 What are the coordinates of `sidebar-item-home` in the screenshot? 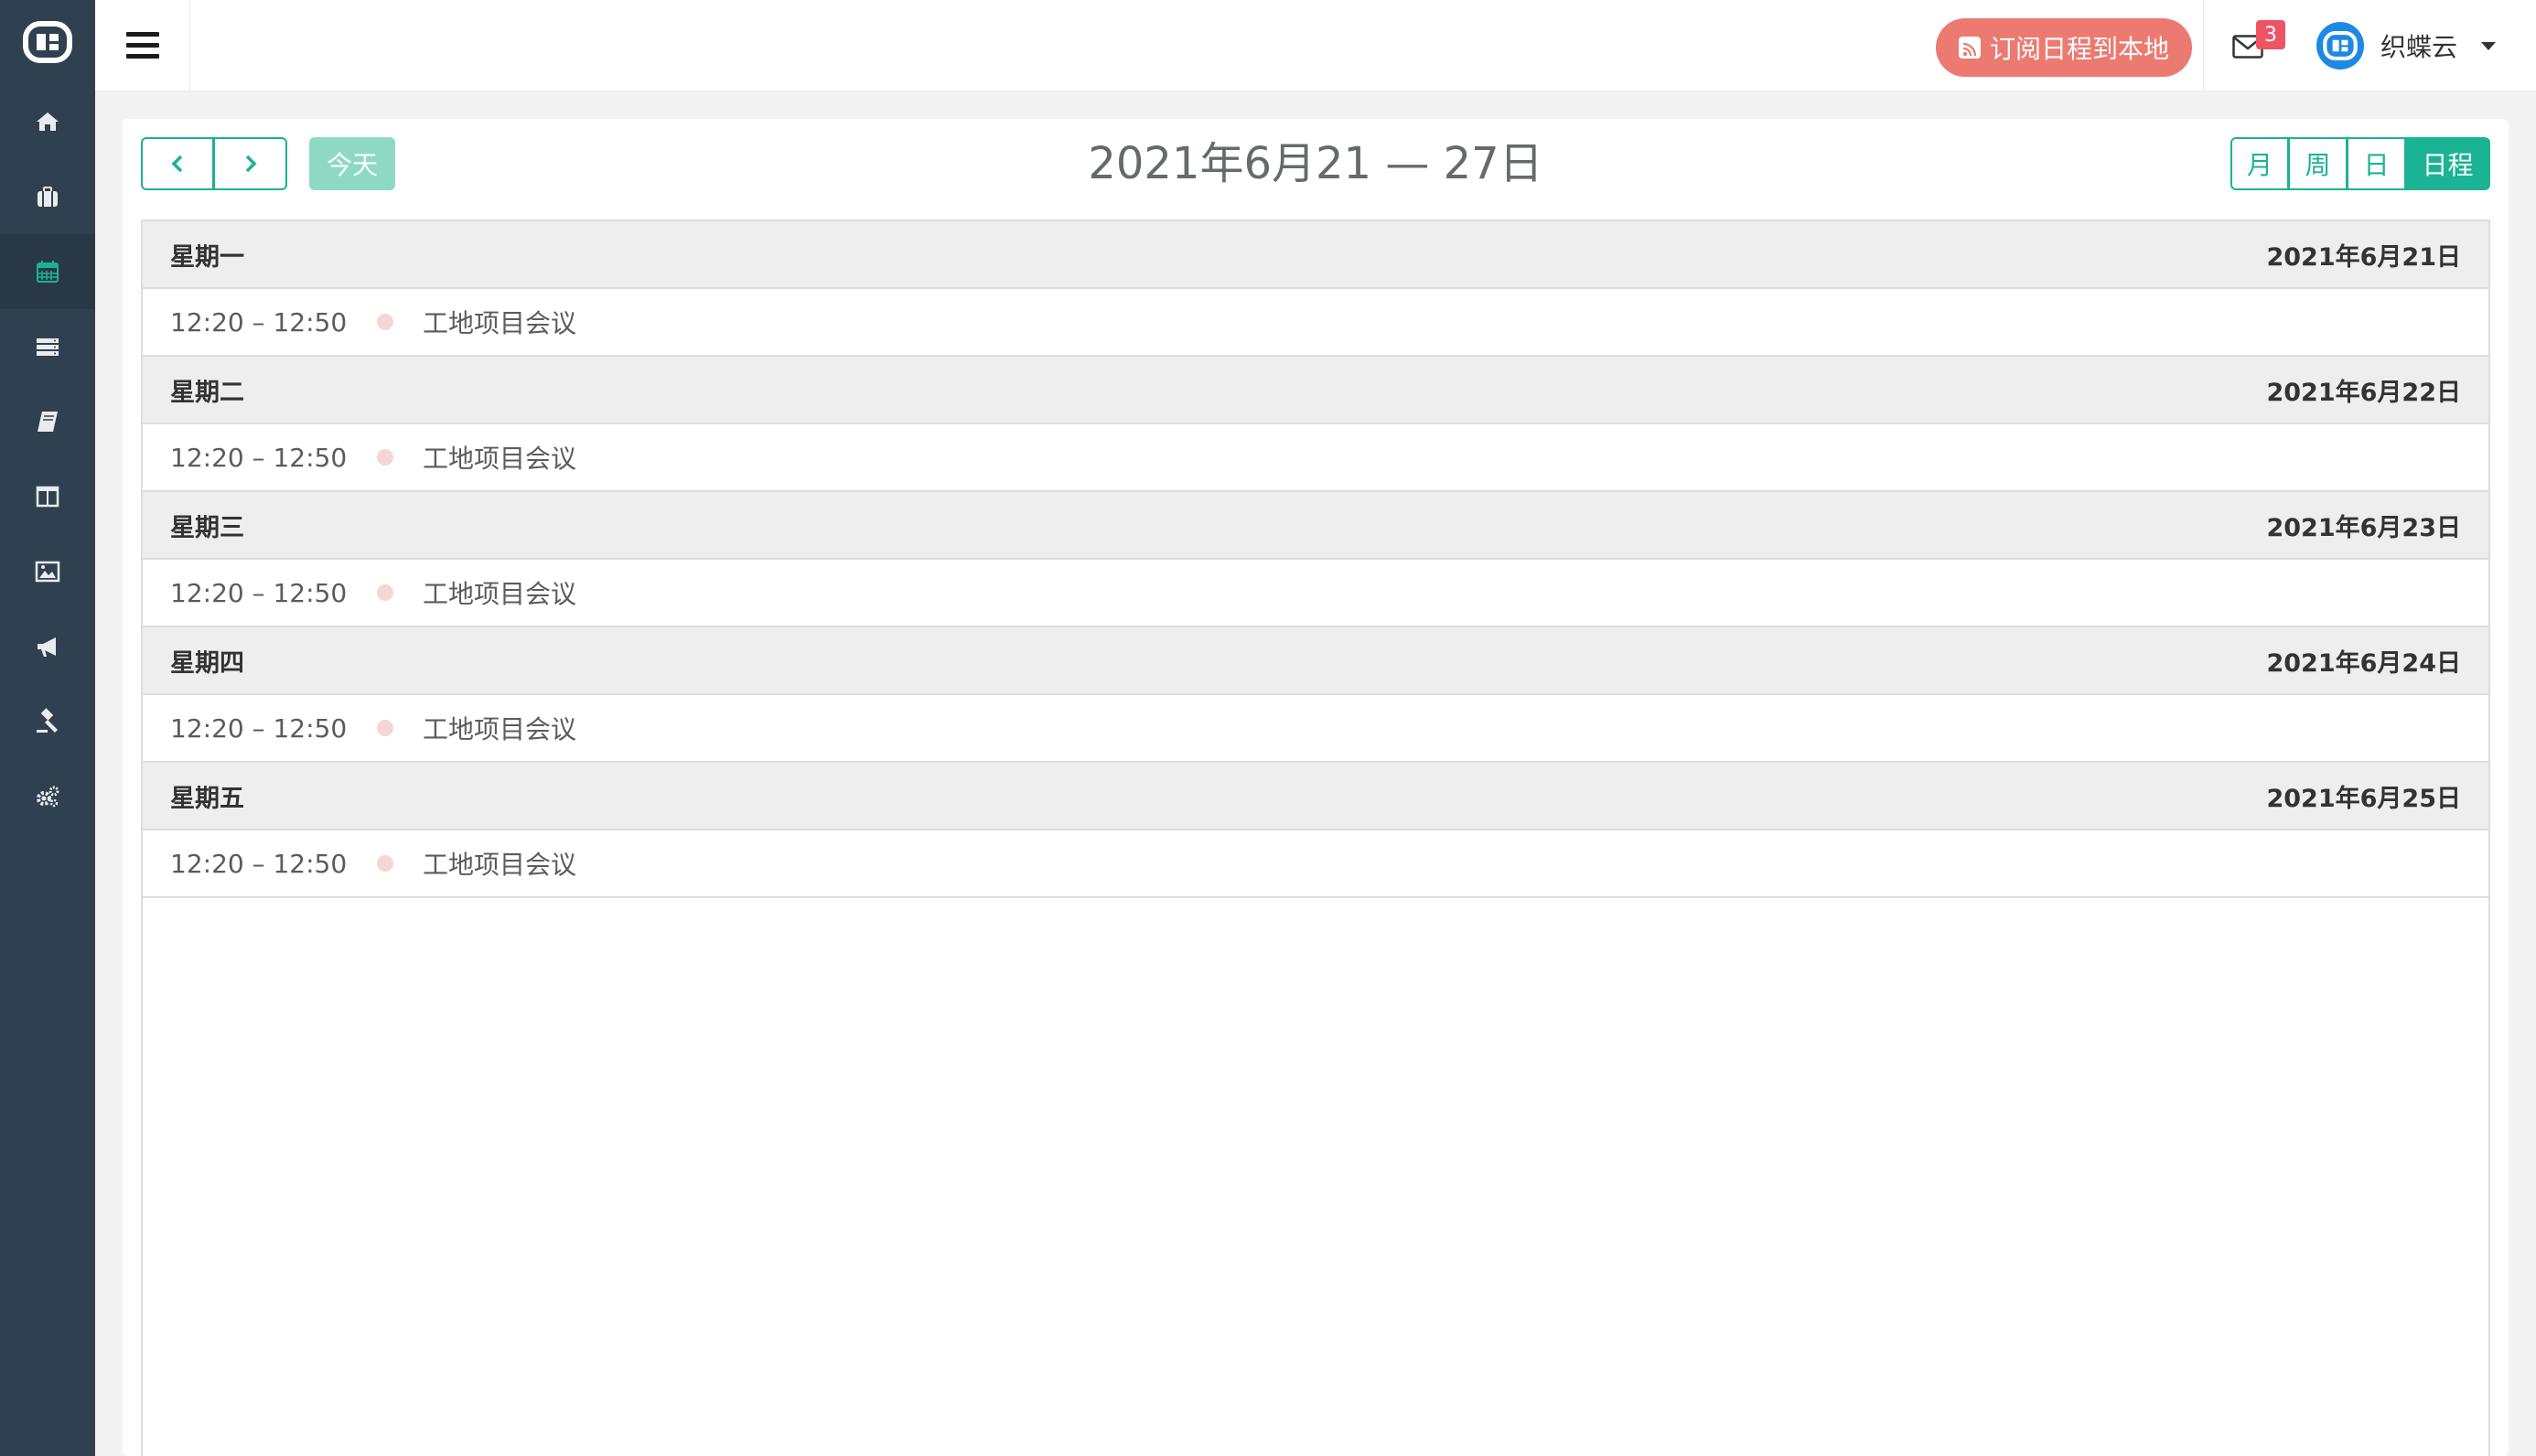 It's located at (47, 121).